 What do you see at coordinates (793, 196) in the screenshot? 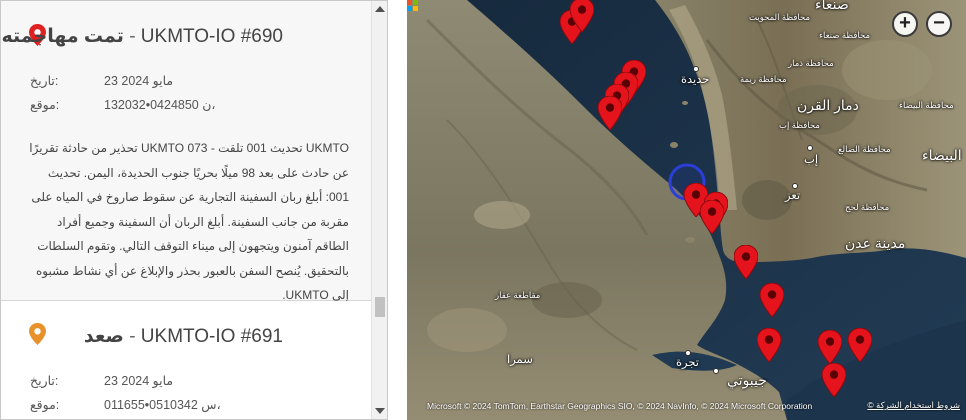
I see `place-label-taiz: تعز` at bounding box center [793, 196].